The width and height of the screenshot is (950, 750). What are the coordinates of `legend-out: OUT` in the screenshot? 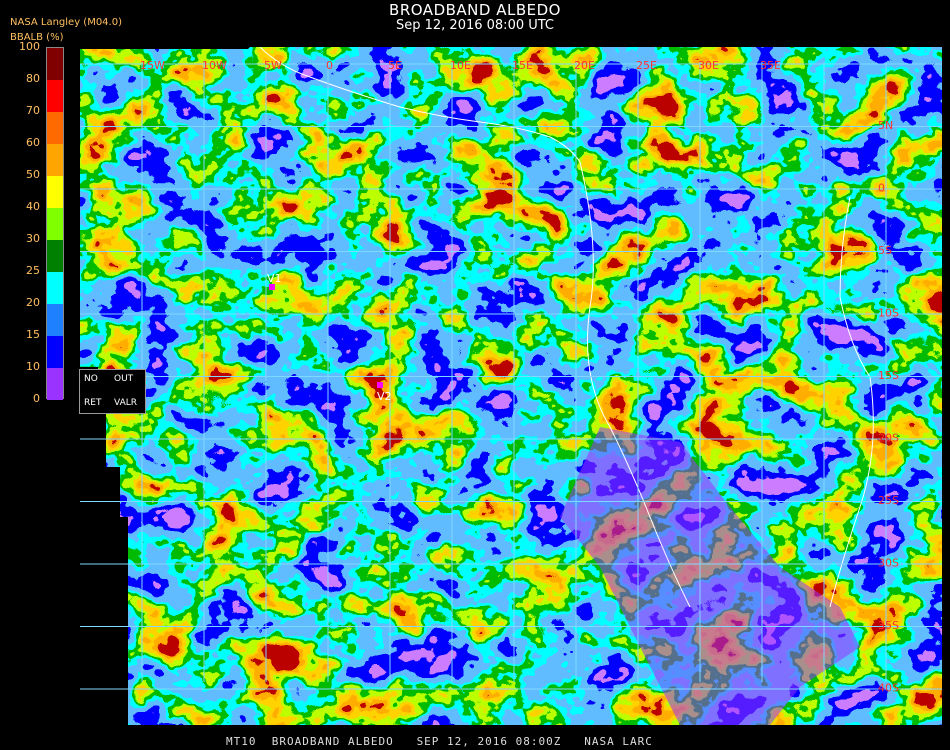 It's located at (124, 379).